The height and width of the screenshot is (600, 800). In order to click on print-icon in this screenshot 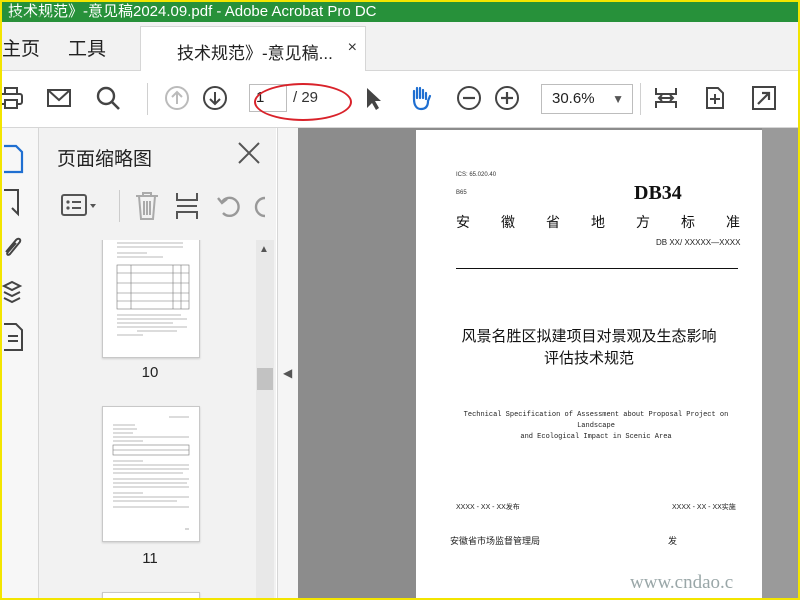, I will do `click(14, 98)`.